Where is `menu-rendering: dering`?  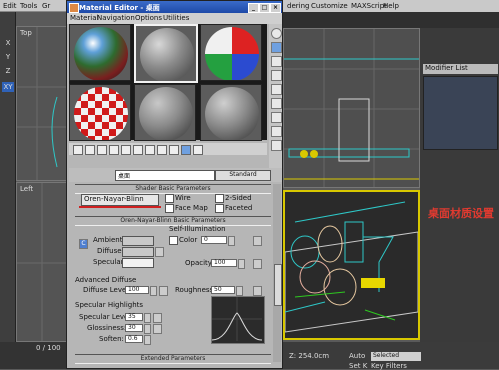
menu-rendering: dering is located at coordinates (298, 6).